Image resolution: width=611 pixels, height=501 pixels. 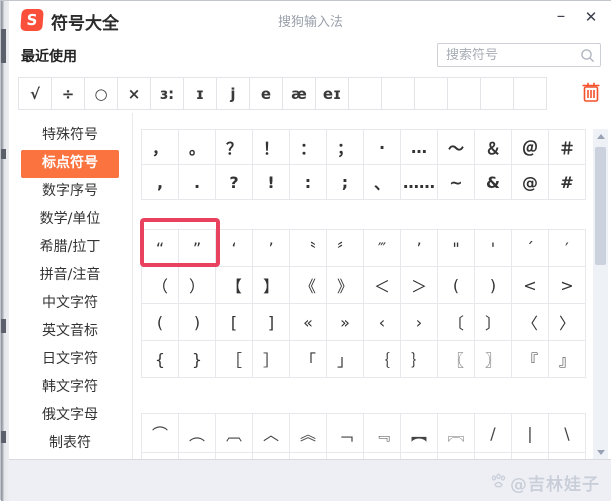 What do you see at coordinates (234, 147) in the screenshot?
I see `symbol-cell: ？` at bounding box center [234, 147].